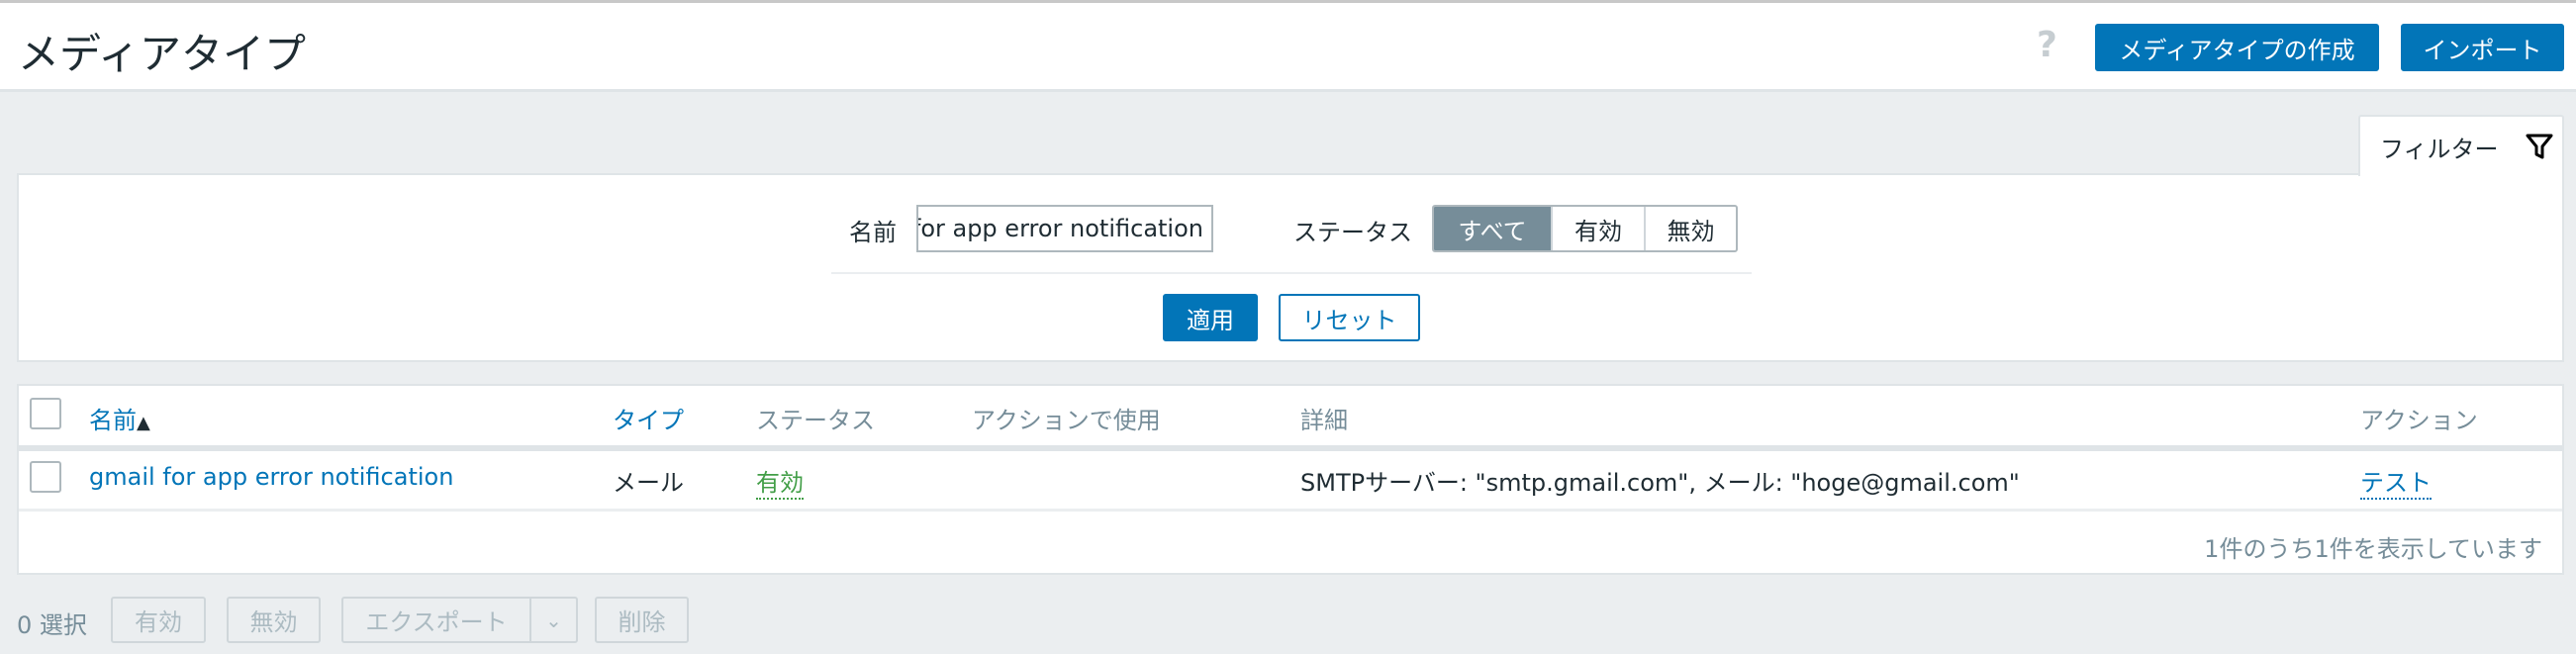 This screenshot has width=2576, height=654. Describe the element at coordinates (1324, 420) in the screenshot. I see `column-header-details: 詳細` at that location.